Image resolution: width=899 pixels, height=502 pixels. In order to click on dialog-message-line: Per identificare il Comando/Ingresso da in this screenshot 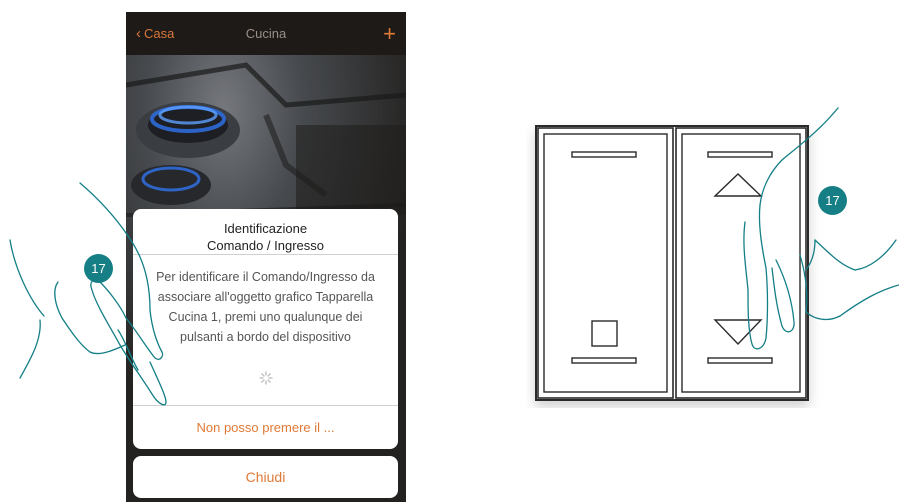, I will do `click(265, 277)`.